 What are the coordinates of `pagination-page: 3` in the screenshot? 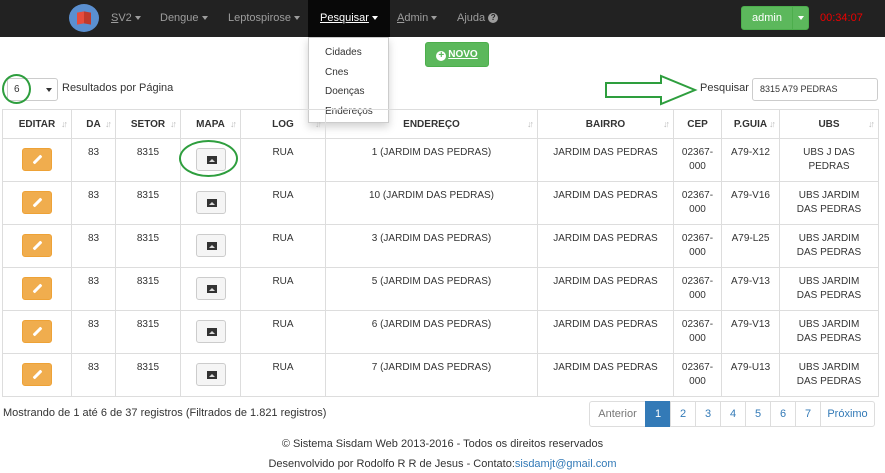 It's located at (708, 414).